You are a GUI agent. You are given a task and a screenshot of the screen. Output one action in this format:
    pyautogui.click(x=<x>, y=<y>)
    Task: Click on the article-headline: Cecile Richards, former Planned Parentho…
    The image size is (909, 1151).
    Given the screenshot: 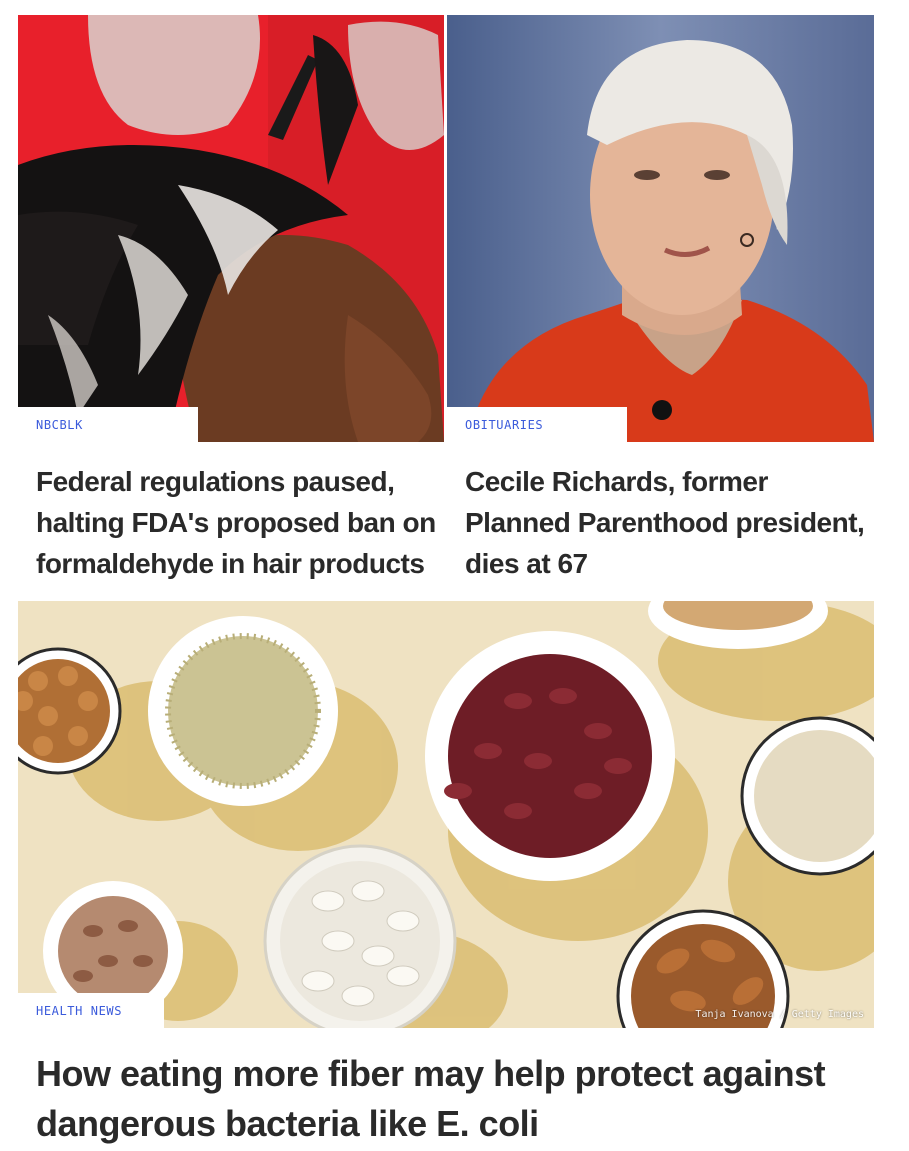 What is the action you would take?
    pyautogui.click(x=665, y=522)
    